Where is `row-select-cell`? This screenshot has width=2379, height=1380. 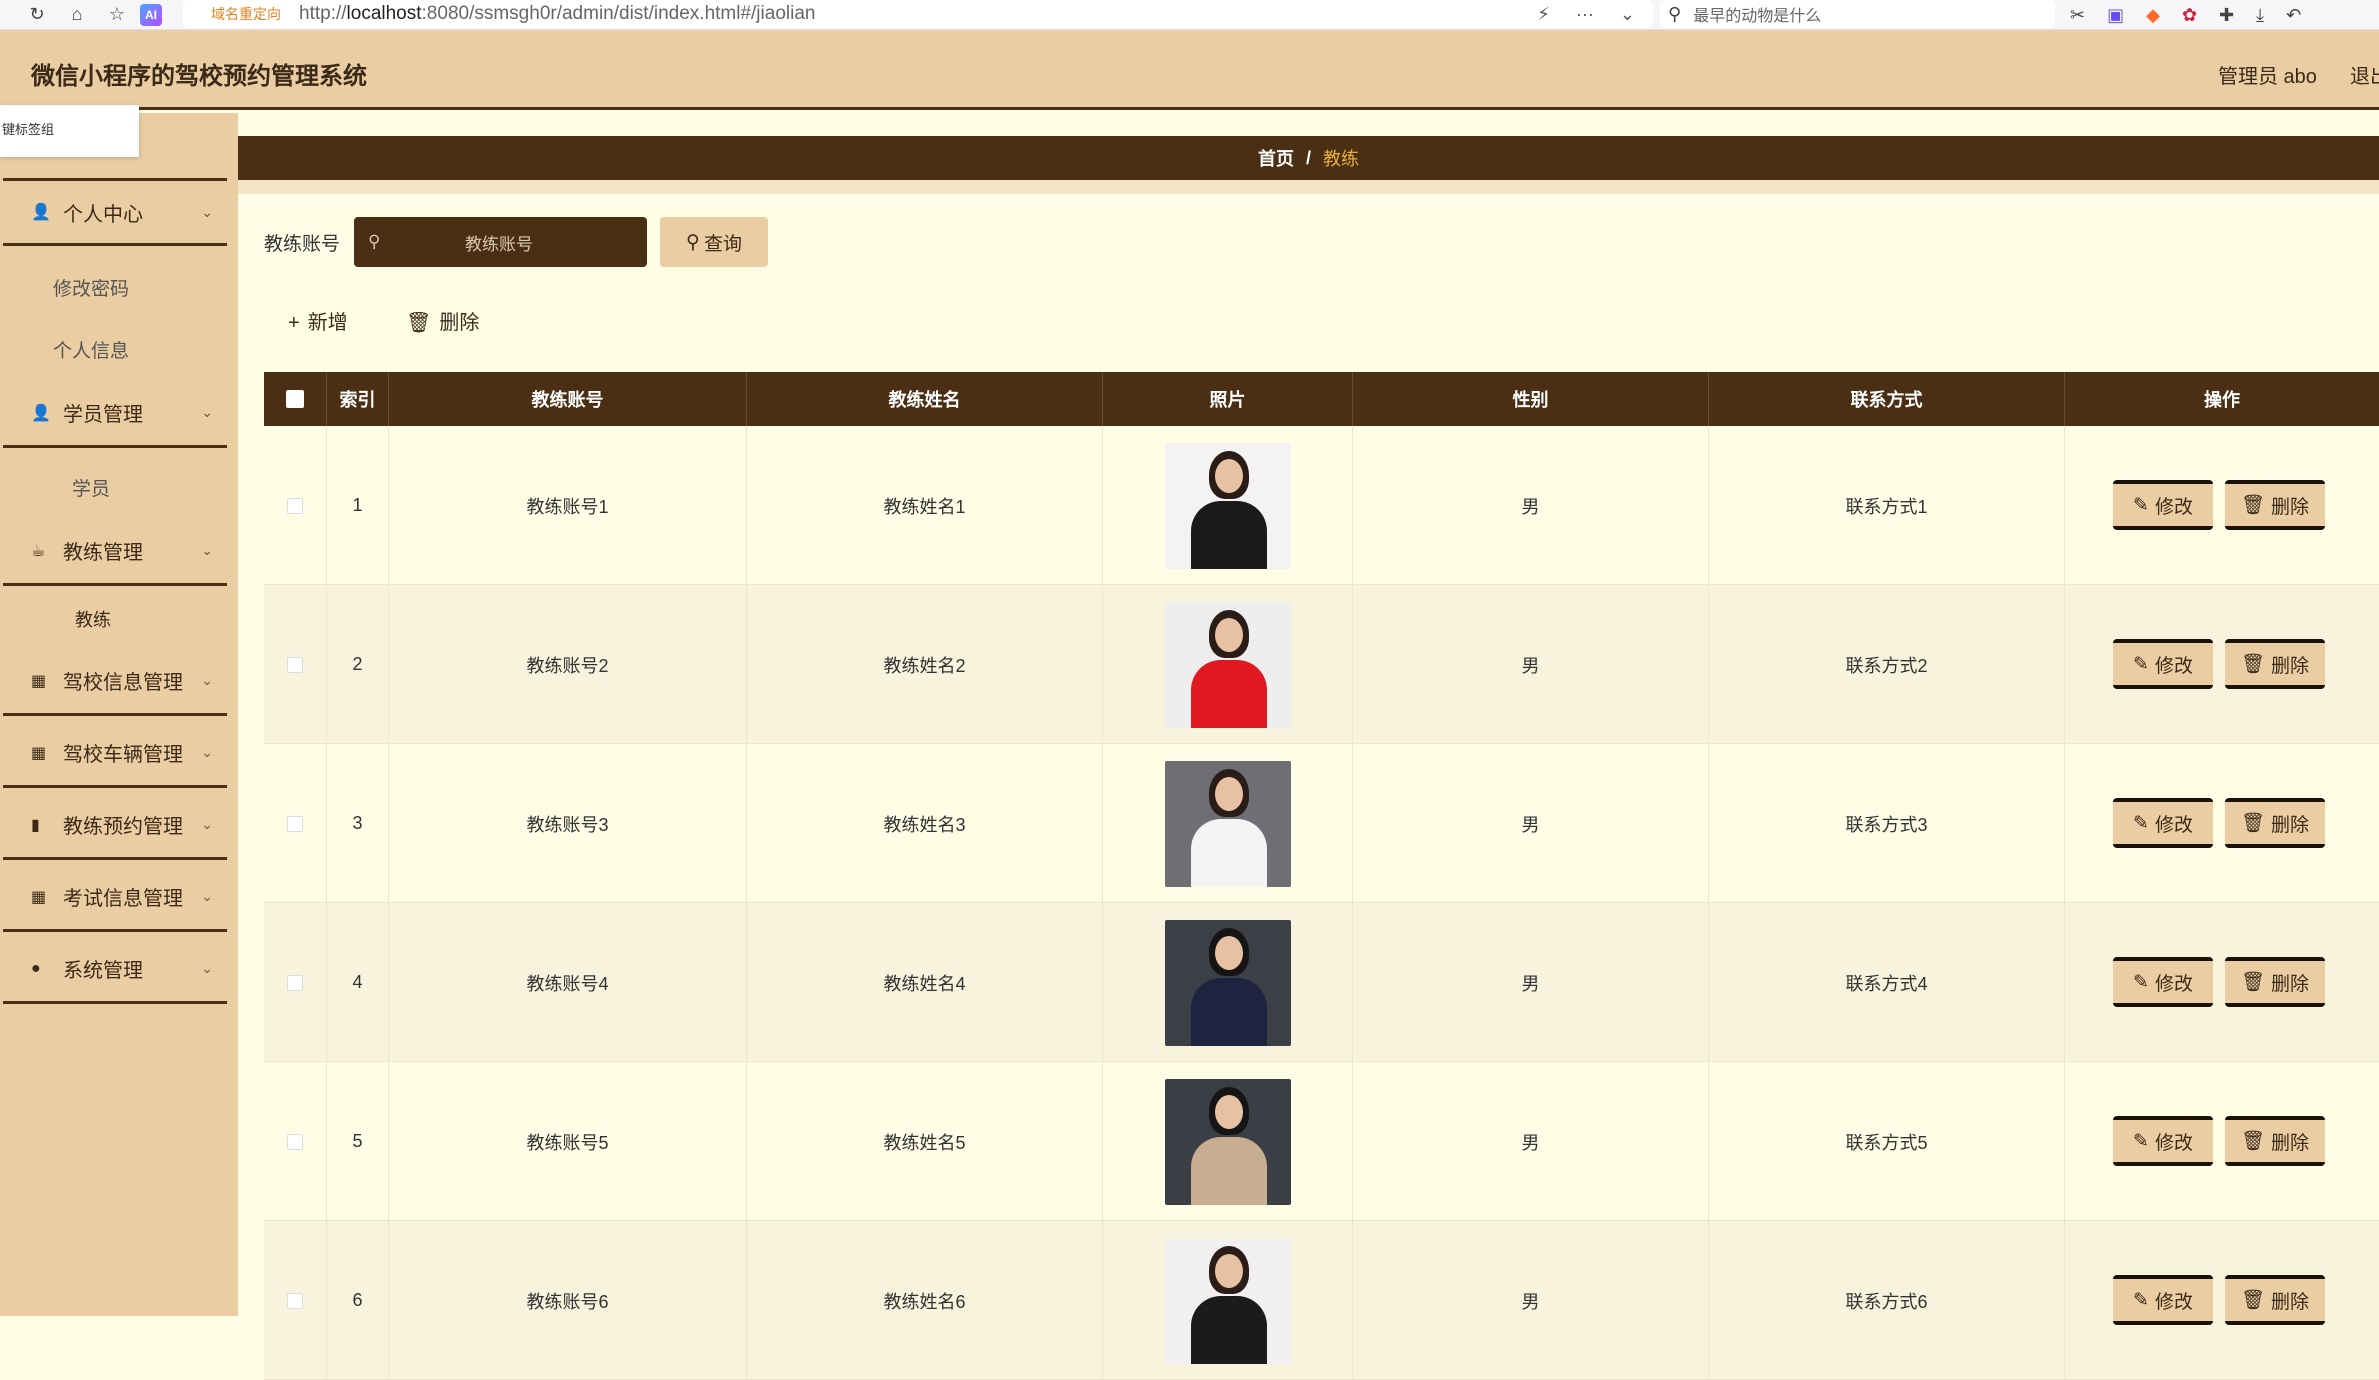
row-select-cell is located at coordinates (295, 505).